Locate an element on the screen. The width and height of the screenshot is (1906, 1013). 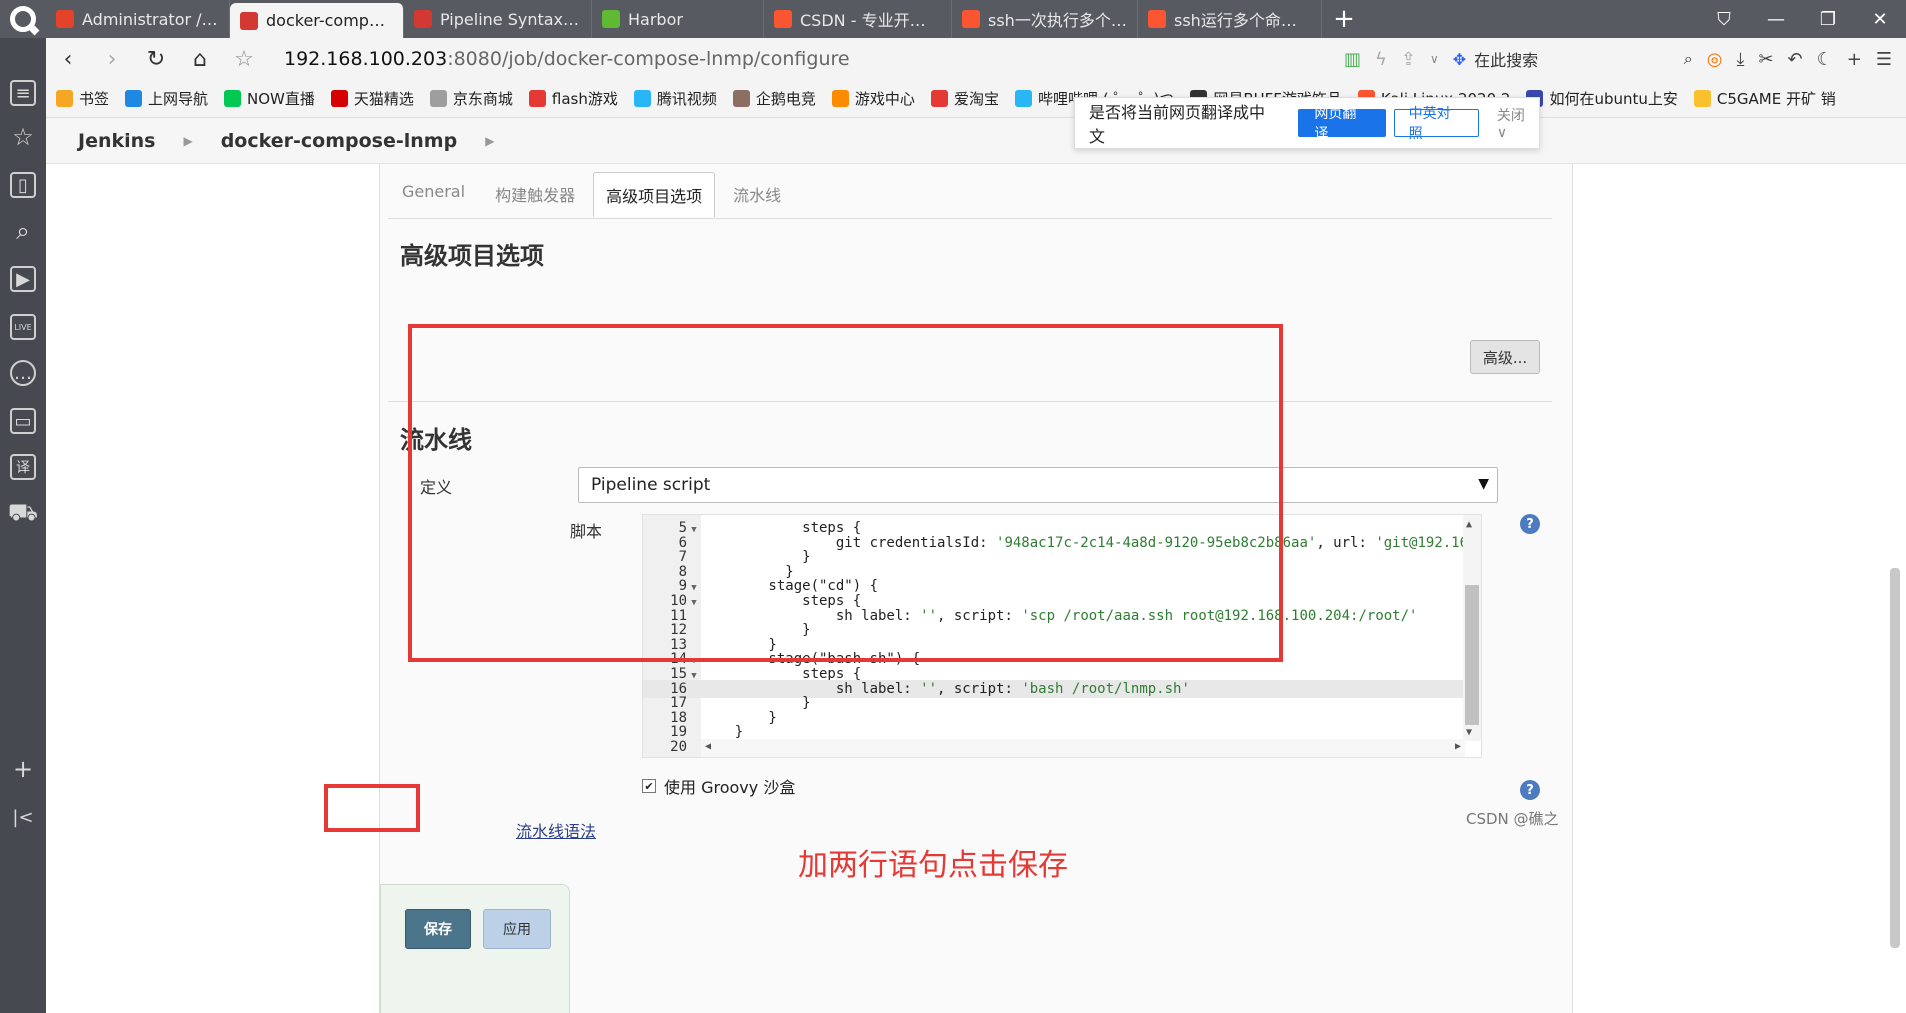
scroll-left-icon: ◀ is located at coordinates (708, 746).